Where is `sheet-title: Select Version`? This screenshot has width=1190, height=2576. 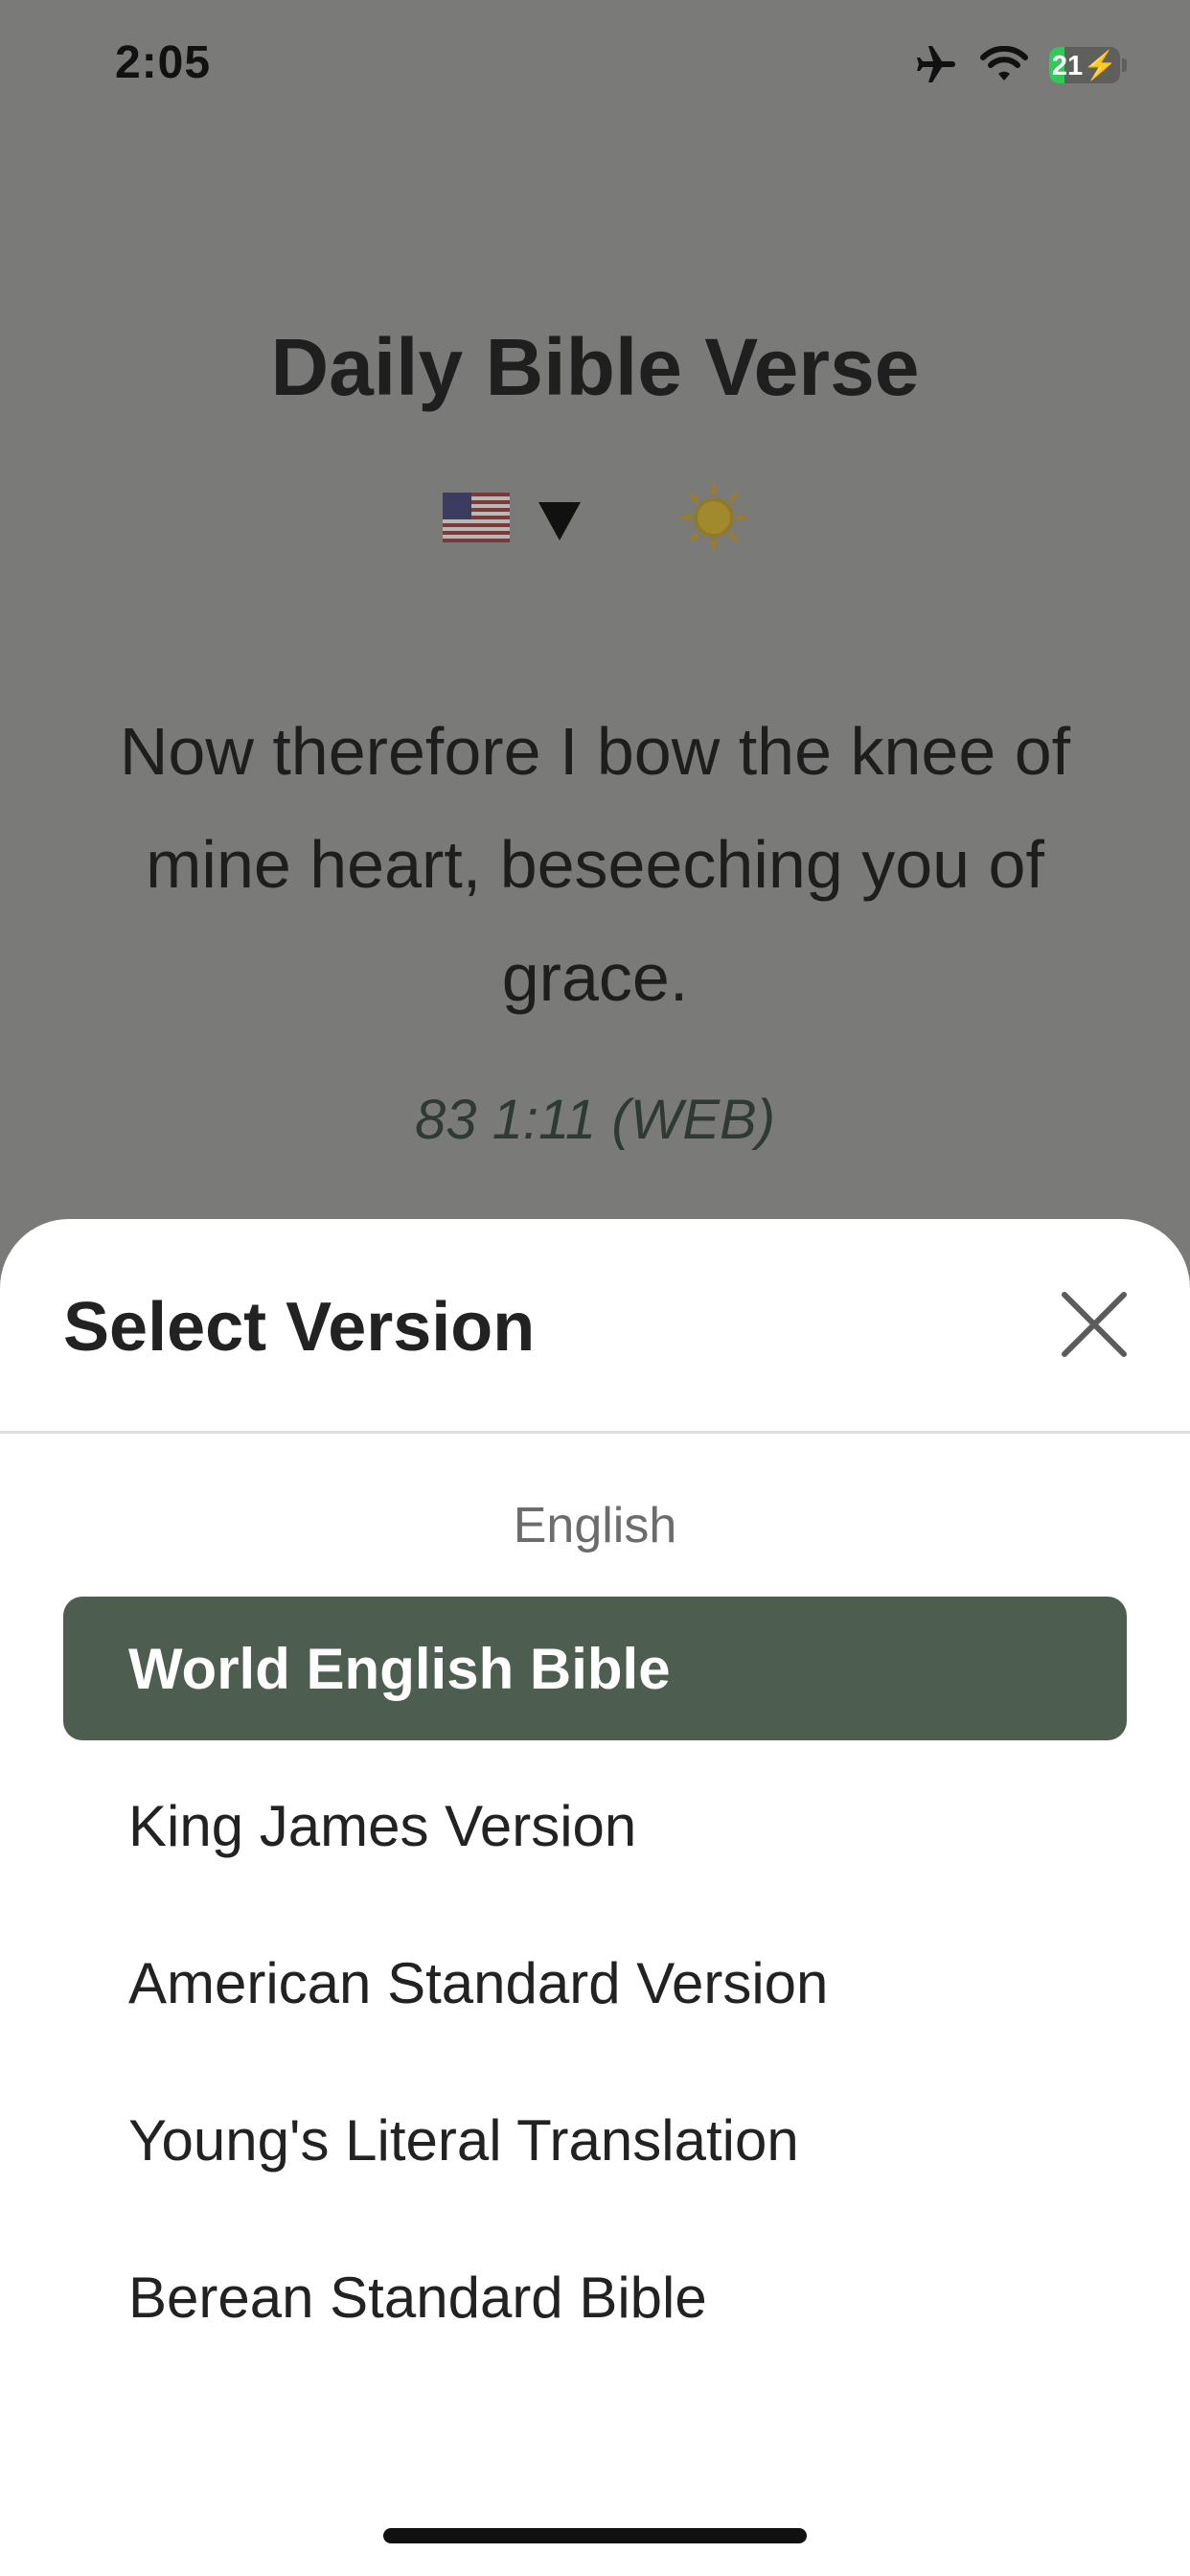
sheet-title: Select Version is located at coordinates (300, 1327).